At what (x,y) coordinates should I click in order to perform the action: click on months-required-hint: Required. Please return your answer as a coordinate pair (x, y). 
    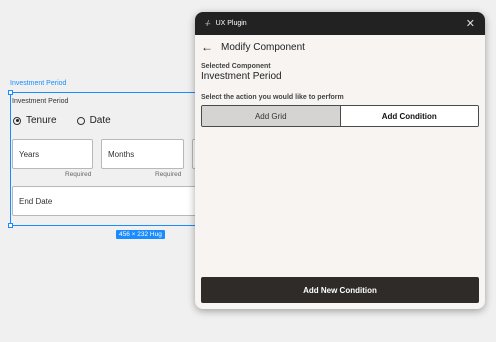
    Looking at the image, I should click on (168, 174).